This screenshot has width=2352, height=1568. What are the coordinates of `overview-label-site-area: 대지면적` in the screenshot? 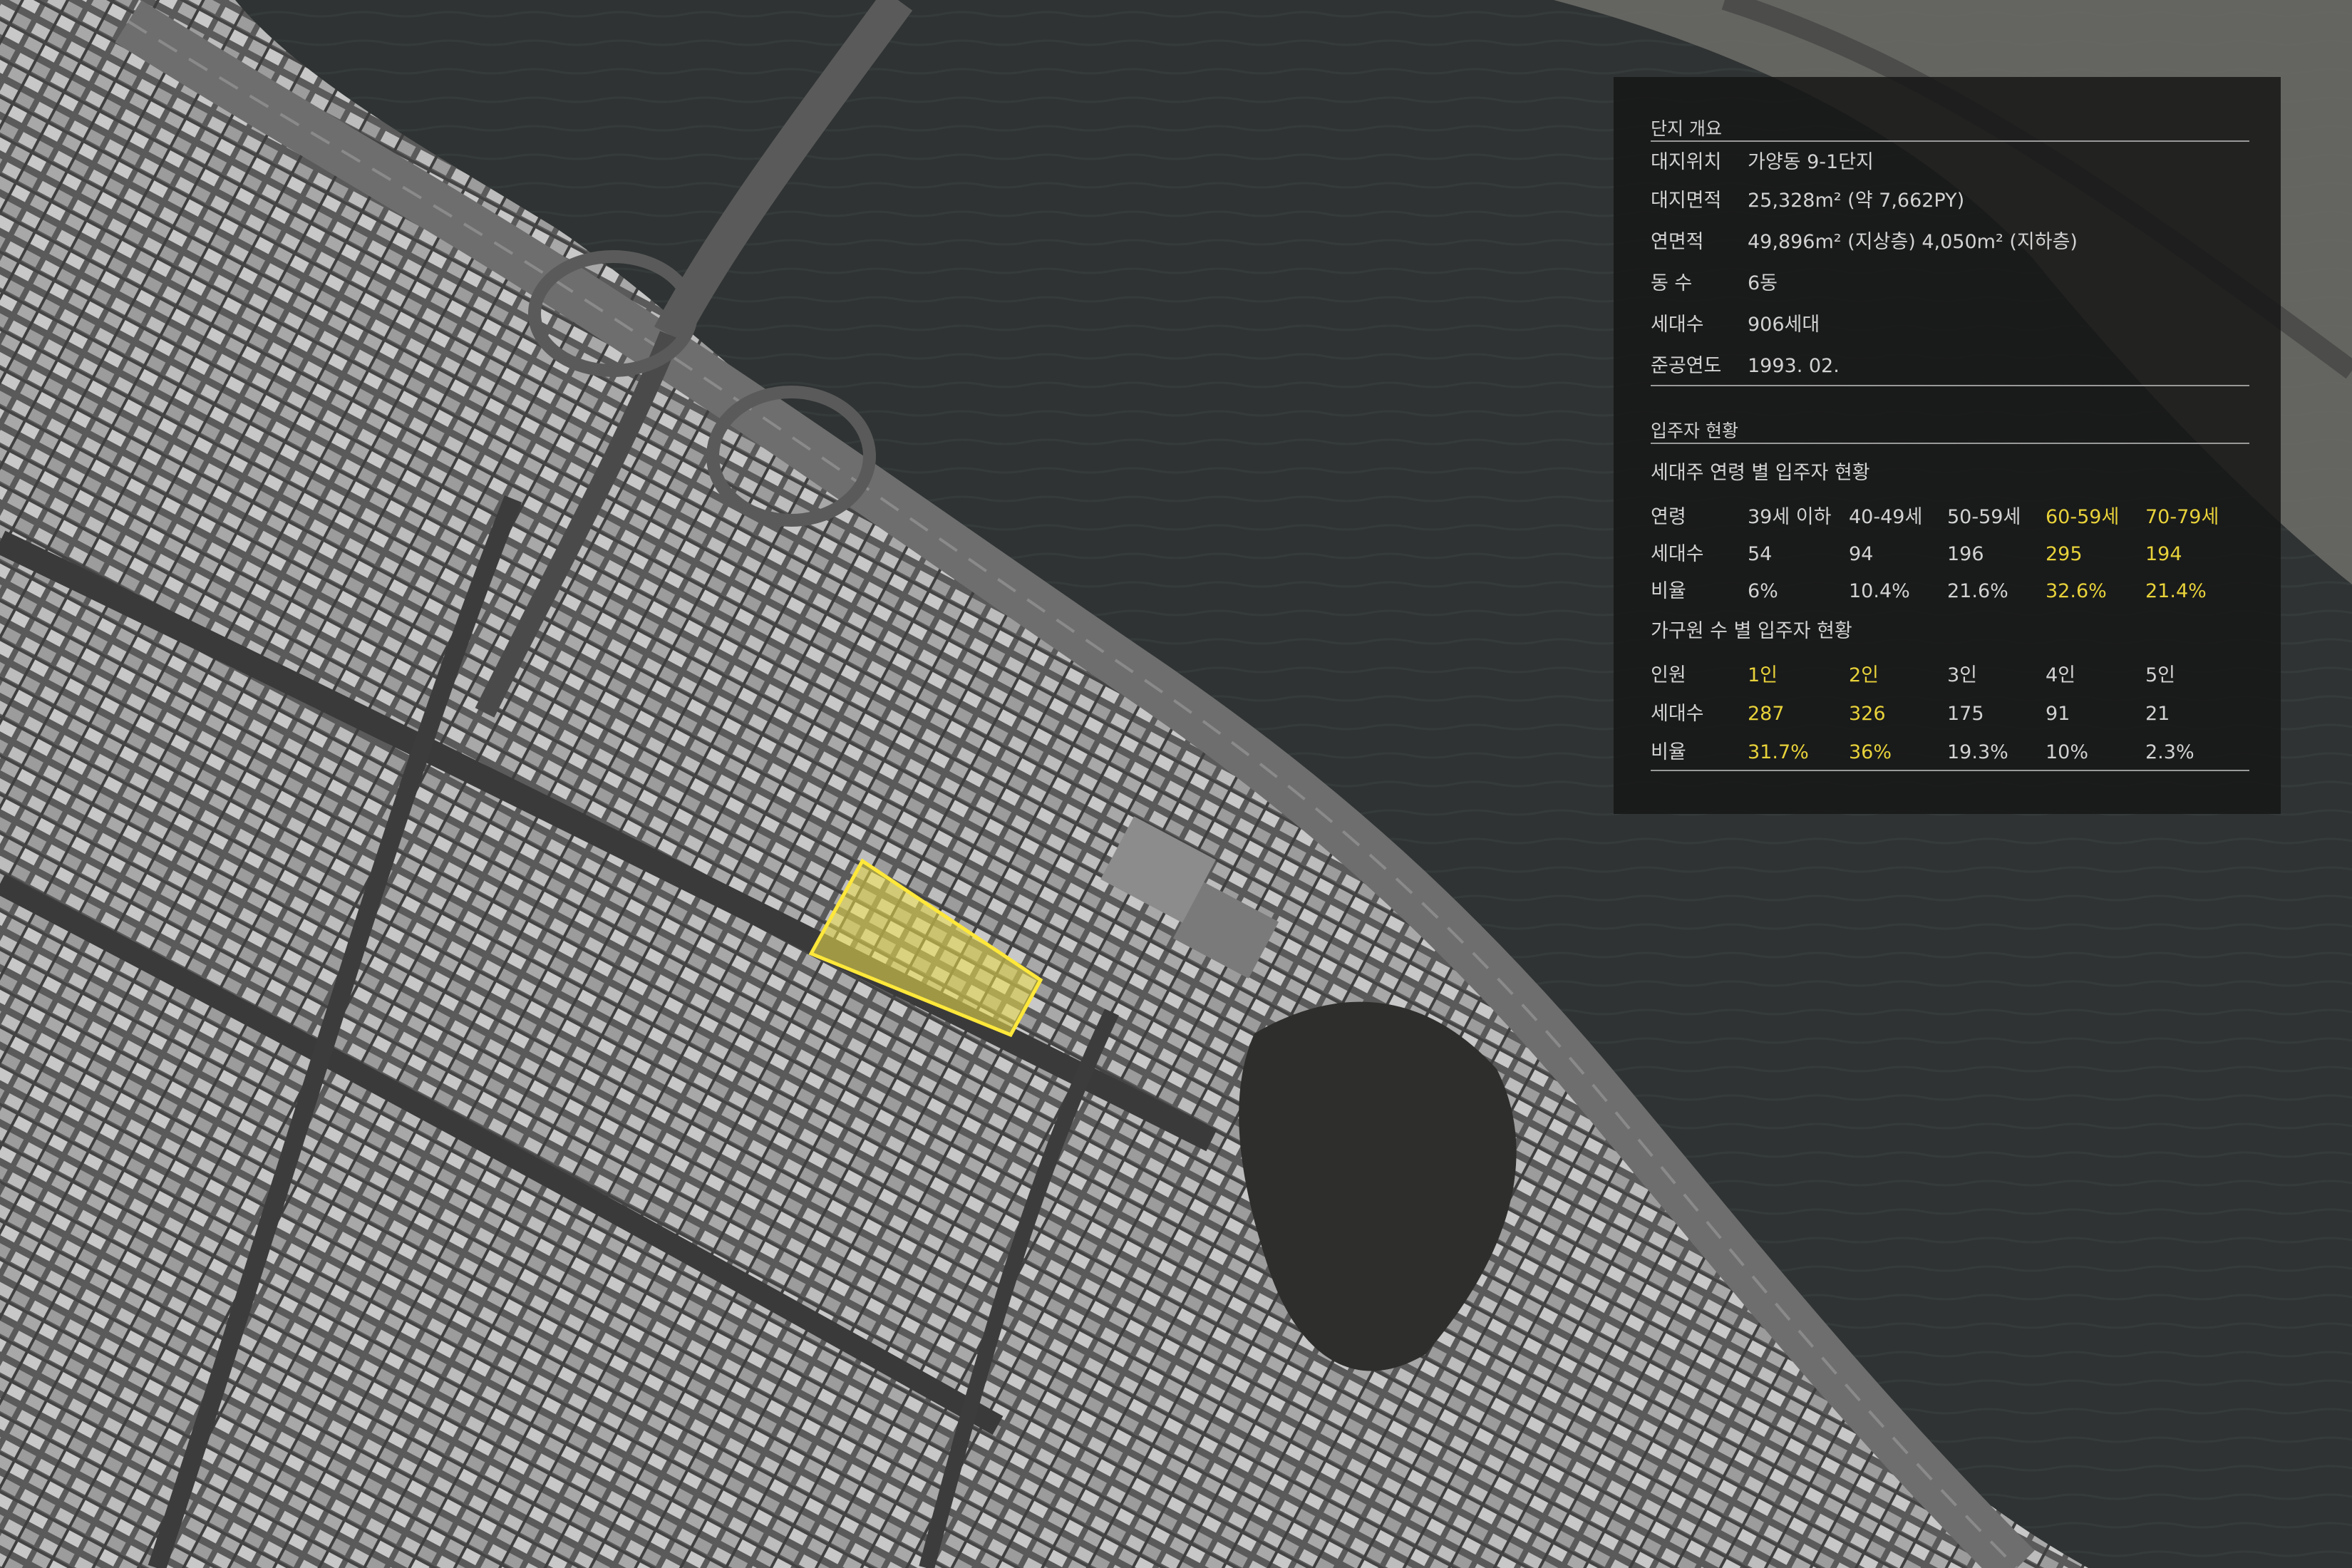 It's located at (1687, 201).